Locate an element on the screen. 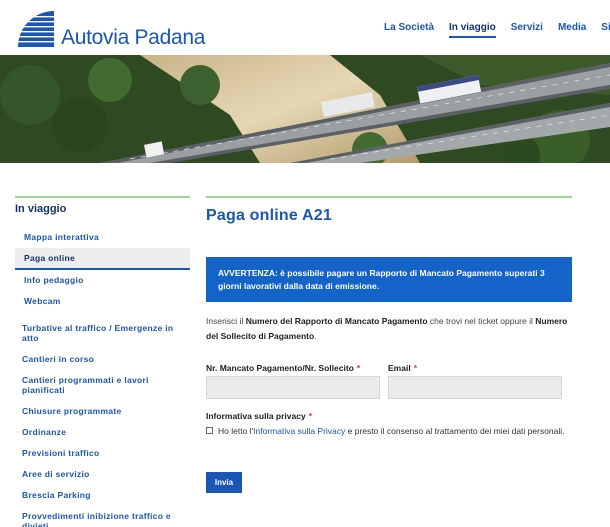 The image size is (610, 527). intro-text-part: che trovi nel ticket oppure il is located at coordinates (481, 321).